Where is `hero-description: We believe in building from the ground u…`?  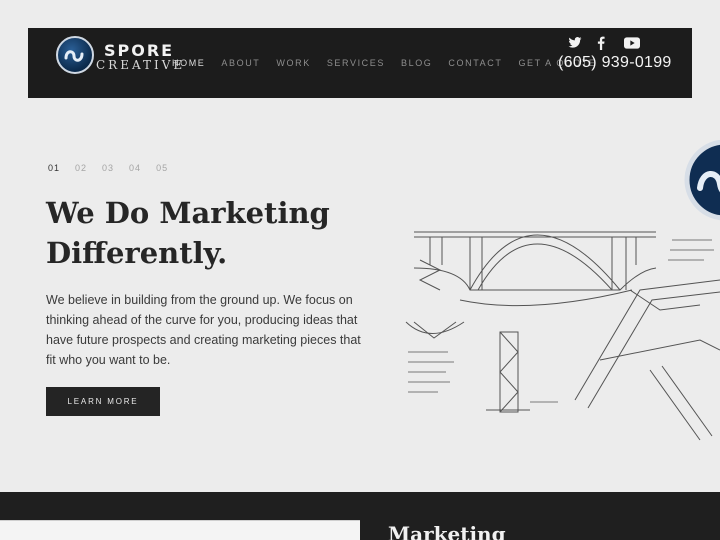 hero-description: We believe in building from the ground u… is located at coordinates (203, 330).